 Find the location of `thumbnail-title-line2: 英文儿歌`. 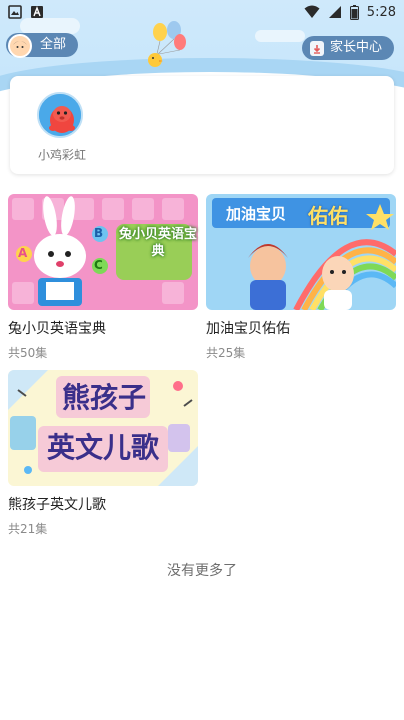

thumbnail-title-line2: 英文儿歌 is located at coordinates (102, 447).